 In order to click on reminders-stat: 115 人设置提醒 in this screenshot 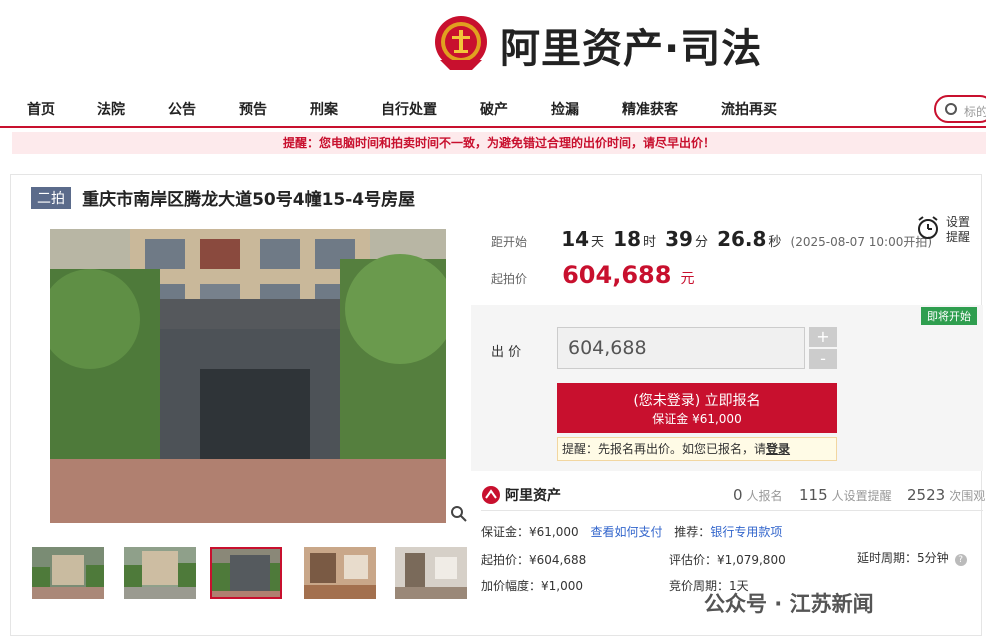, I will do `click(845, 494)`.